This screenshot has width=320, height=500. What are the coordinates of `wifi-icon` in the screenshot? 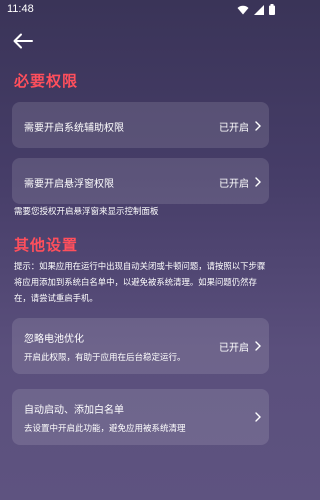 It's located at (243, 9).